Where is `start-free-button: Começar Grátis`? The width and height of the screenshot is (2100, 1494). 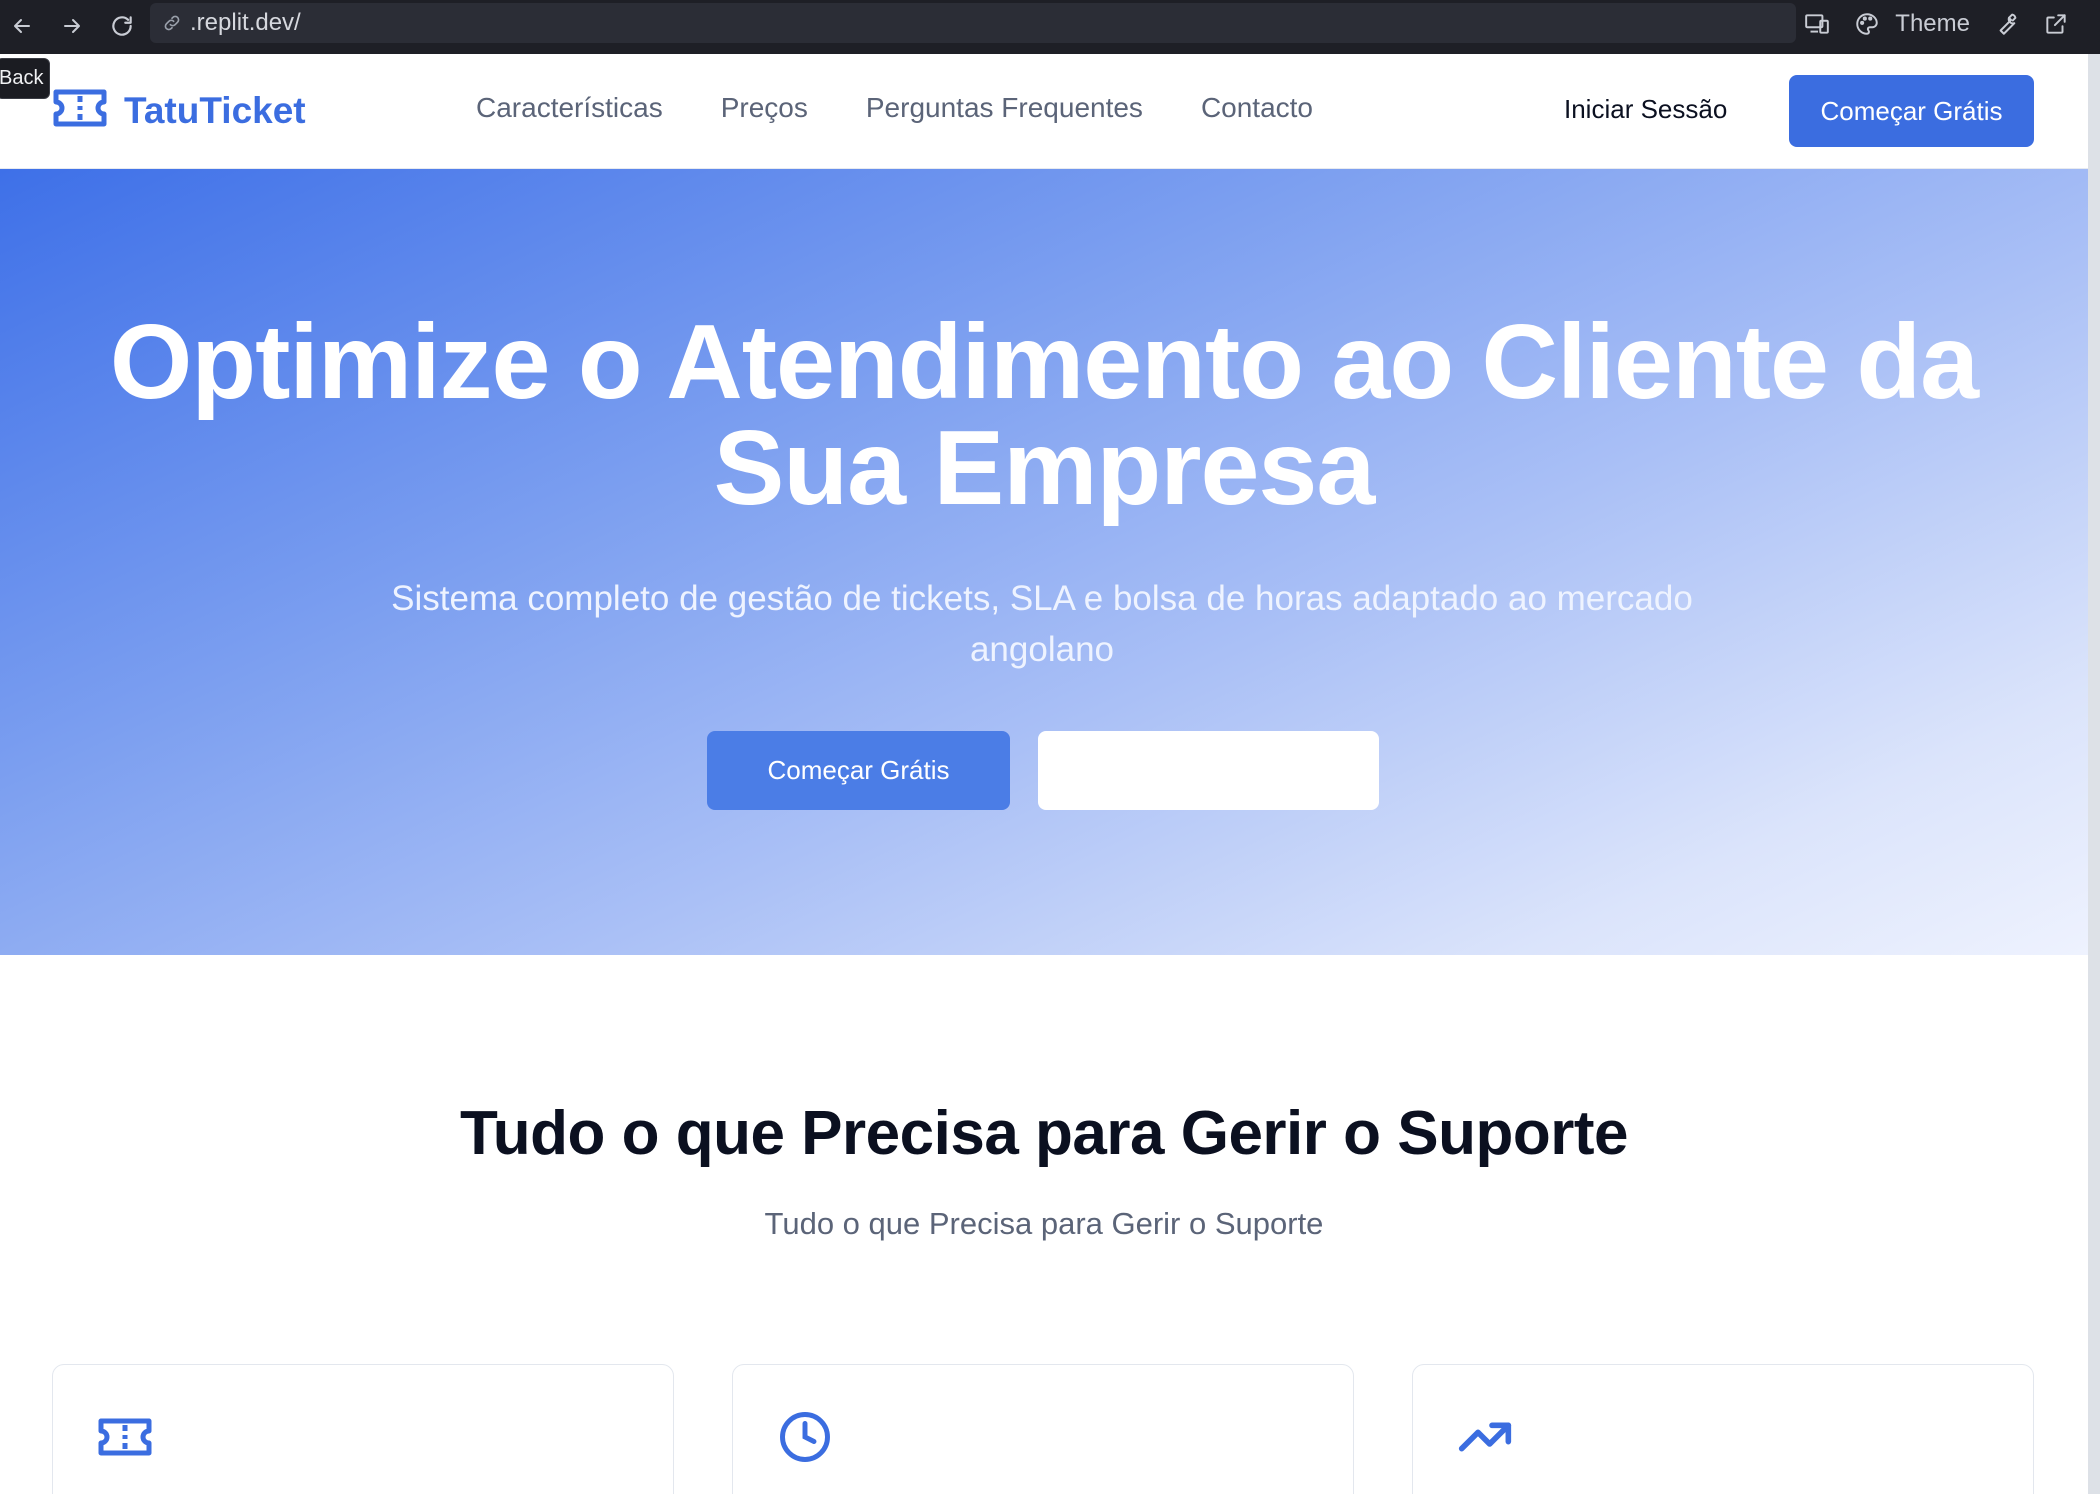 start-free-button: Começar Grátis is located at coordinates (1911, 111).